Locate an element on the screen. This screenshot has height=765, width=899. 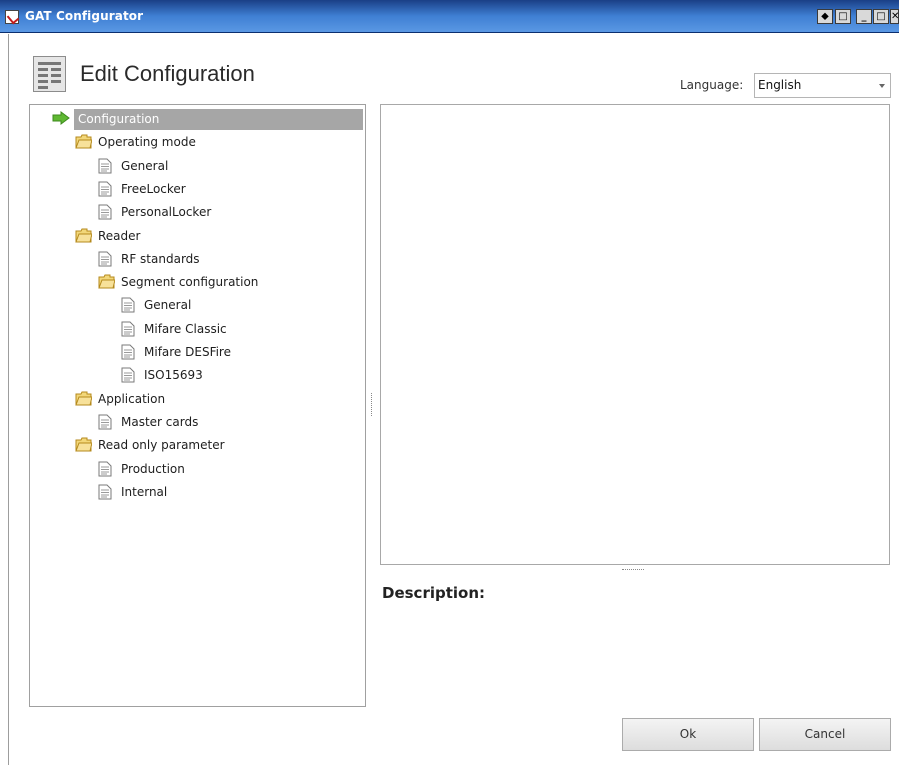
restore-panel-button: □ is located at coordinates (843, 16).